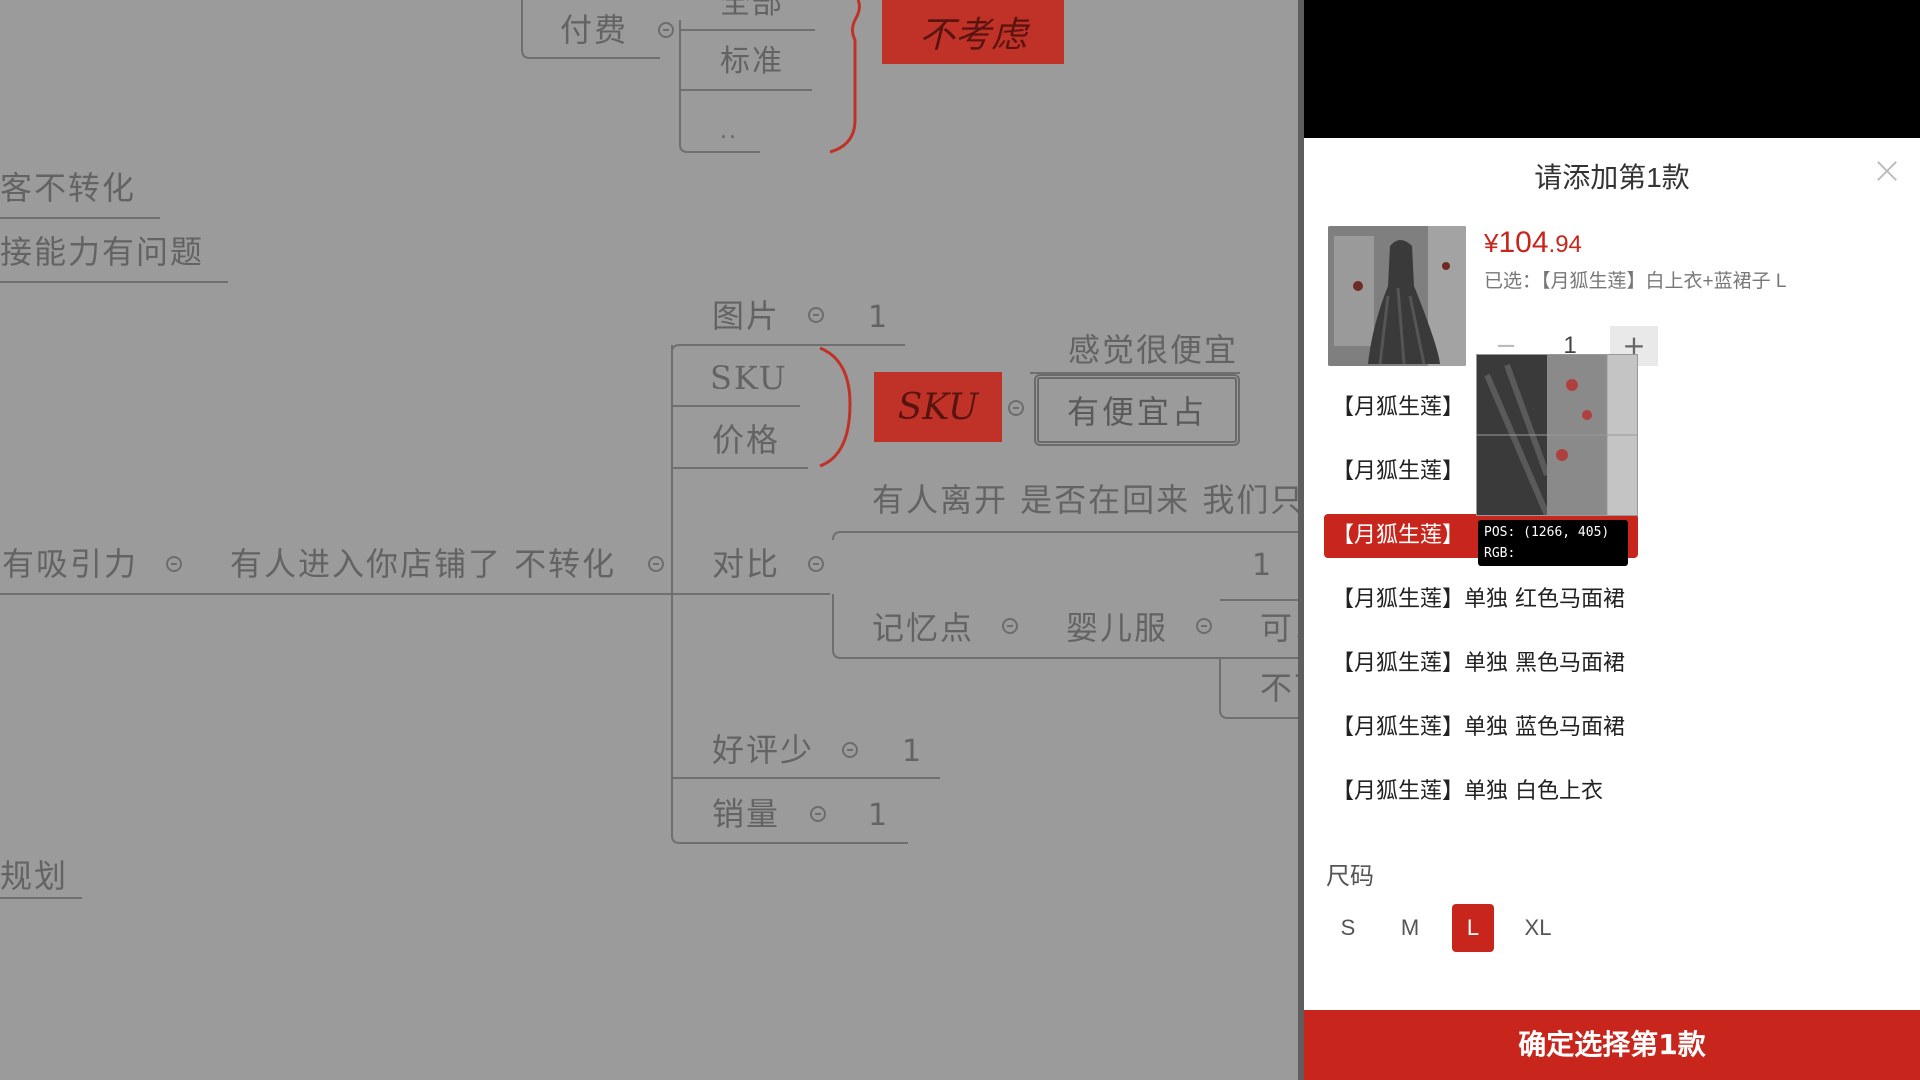 The height and width of the screenshot is (1080, 1920). Describe the element at coordinates (423, 564) in the screenshot. I see `node-jinru: 有人进入你店铺了 不转化` at that location.